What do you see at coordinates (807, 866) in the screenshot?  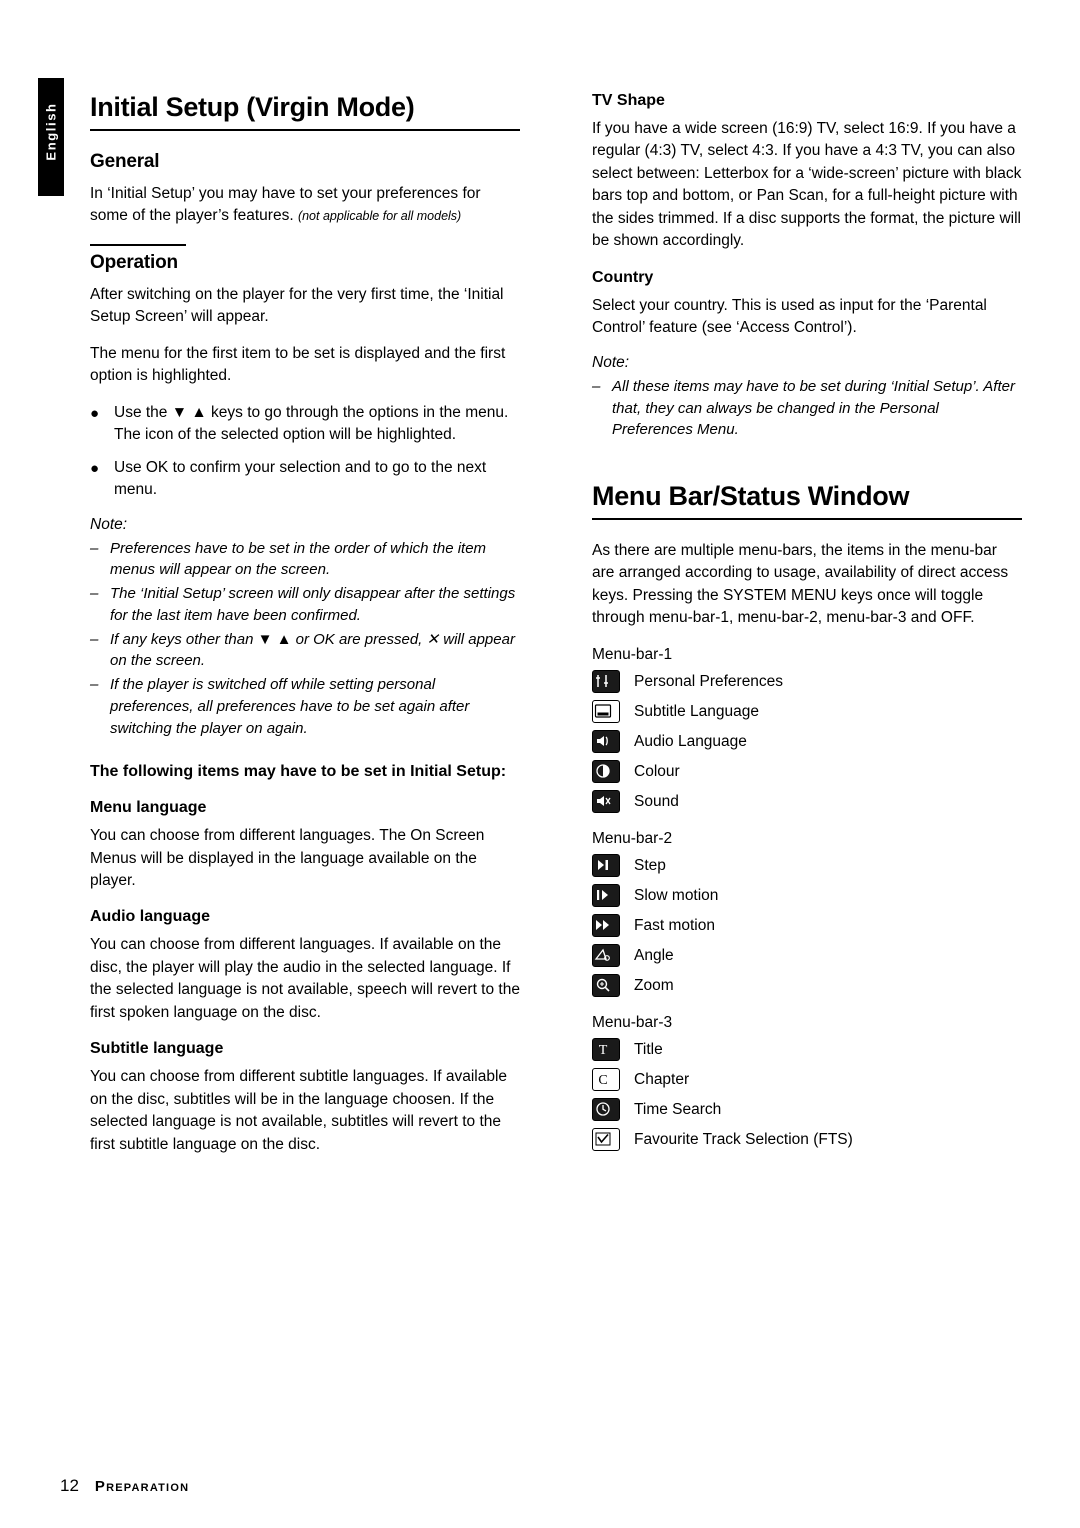 I see `list-item: Step` at bounding box center [807, 866].